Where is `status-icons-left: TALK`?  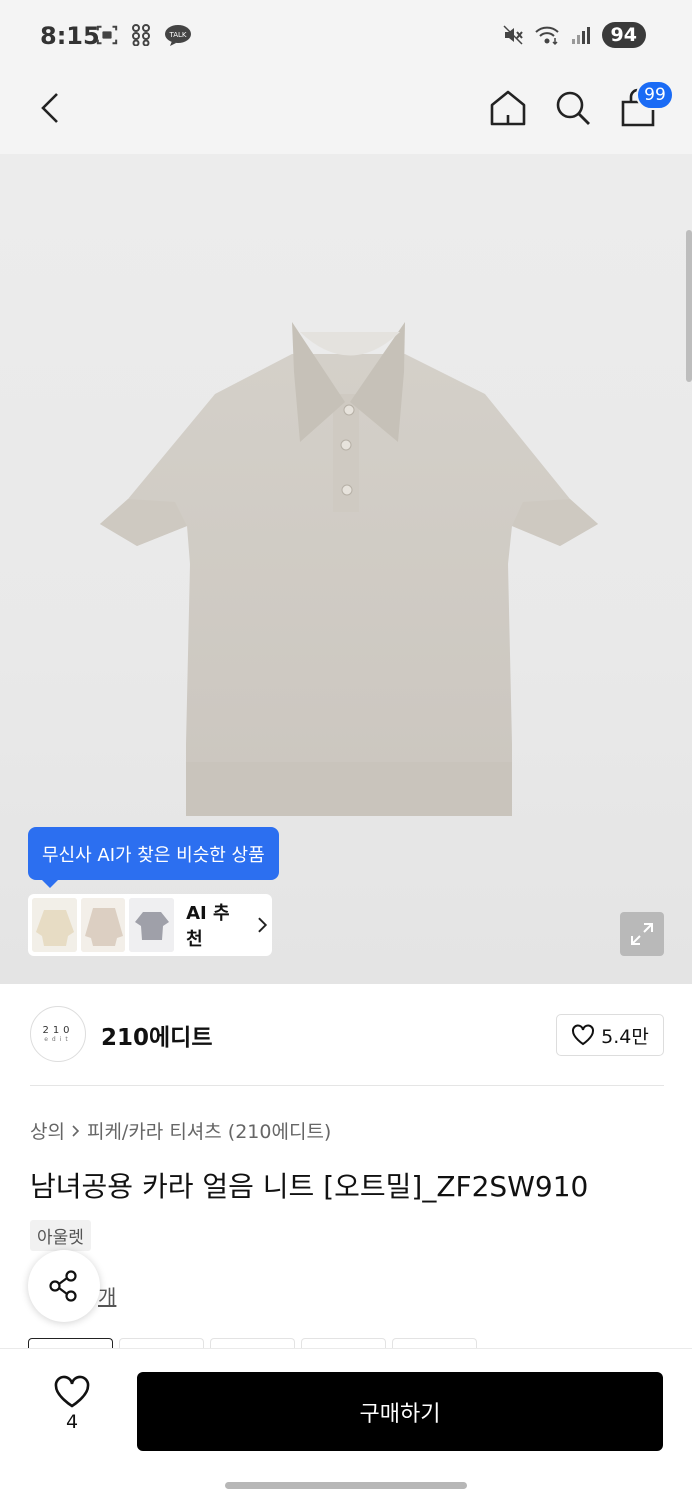 status-icons-left: TALK is located at coordinates (144, 35).